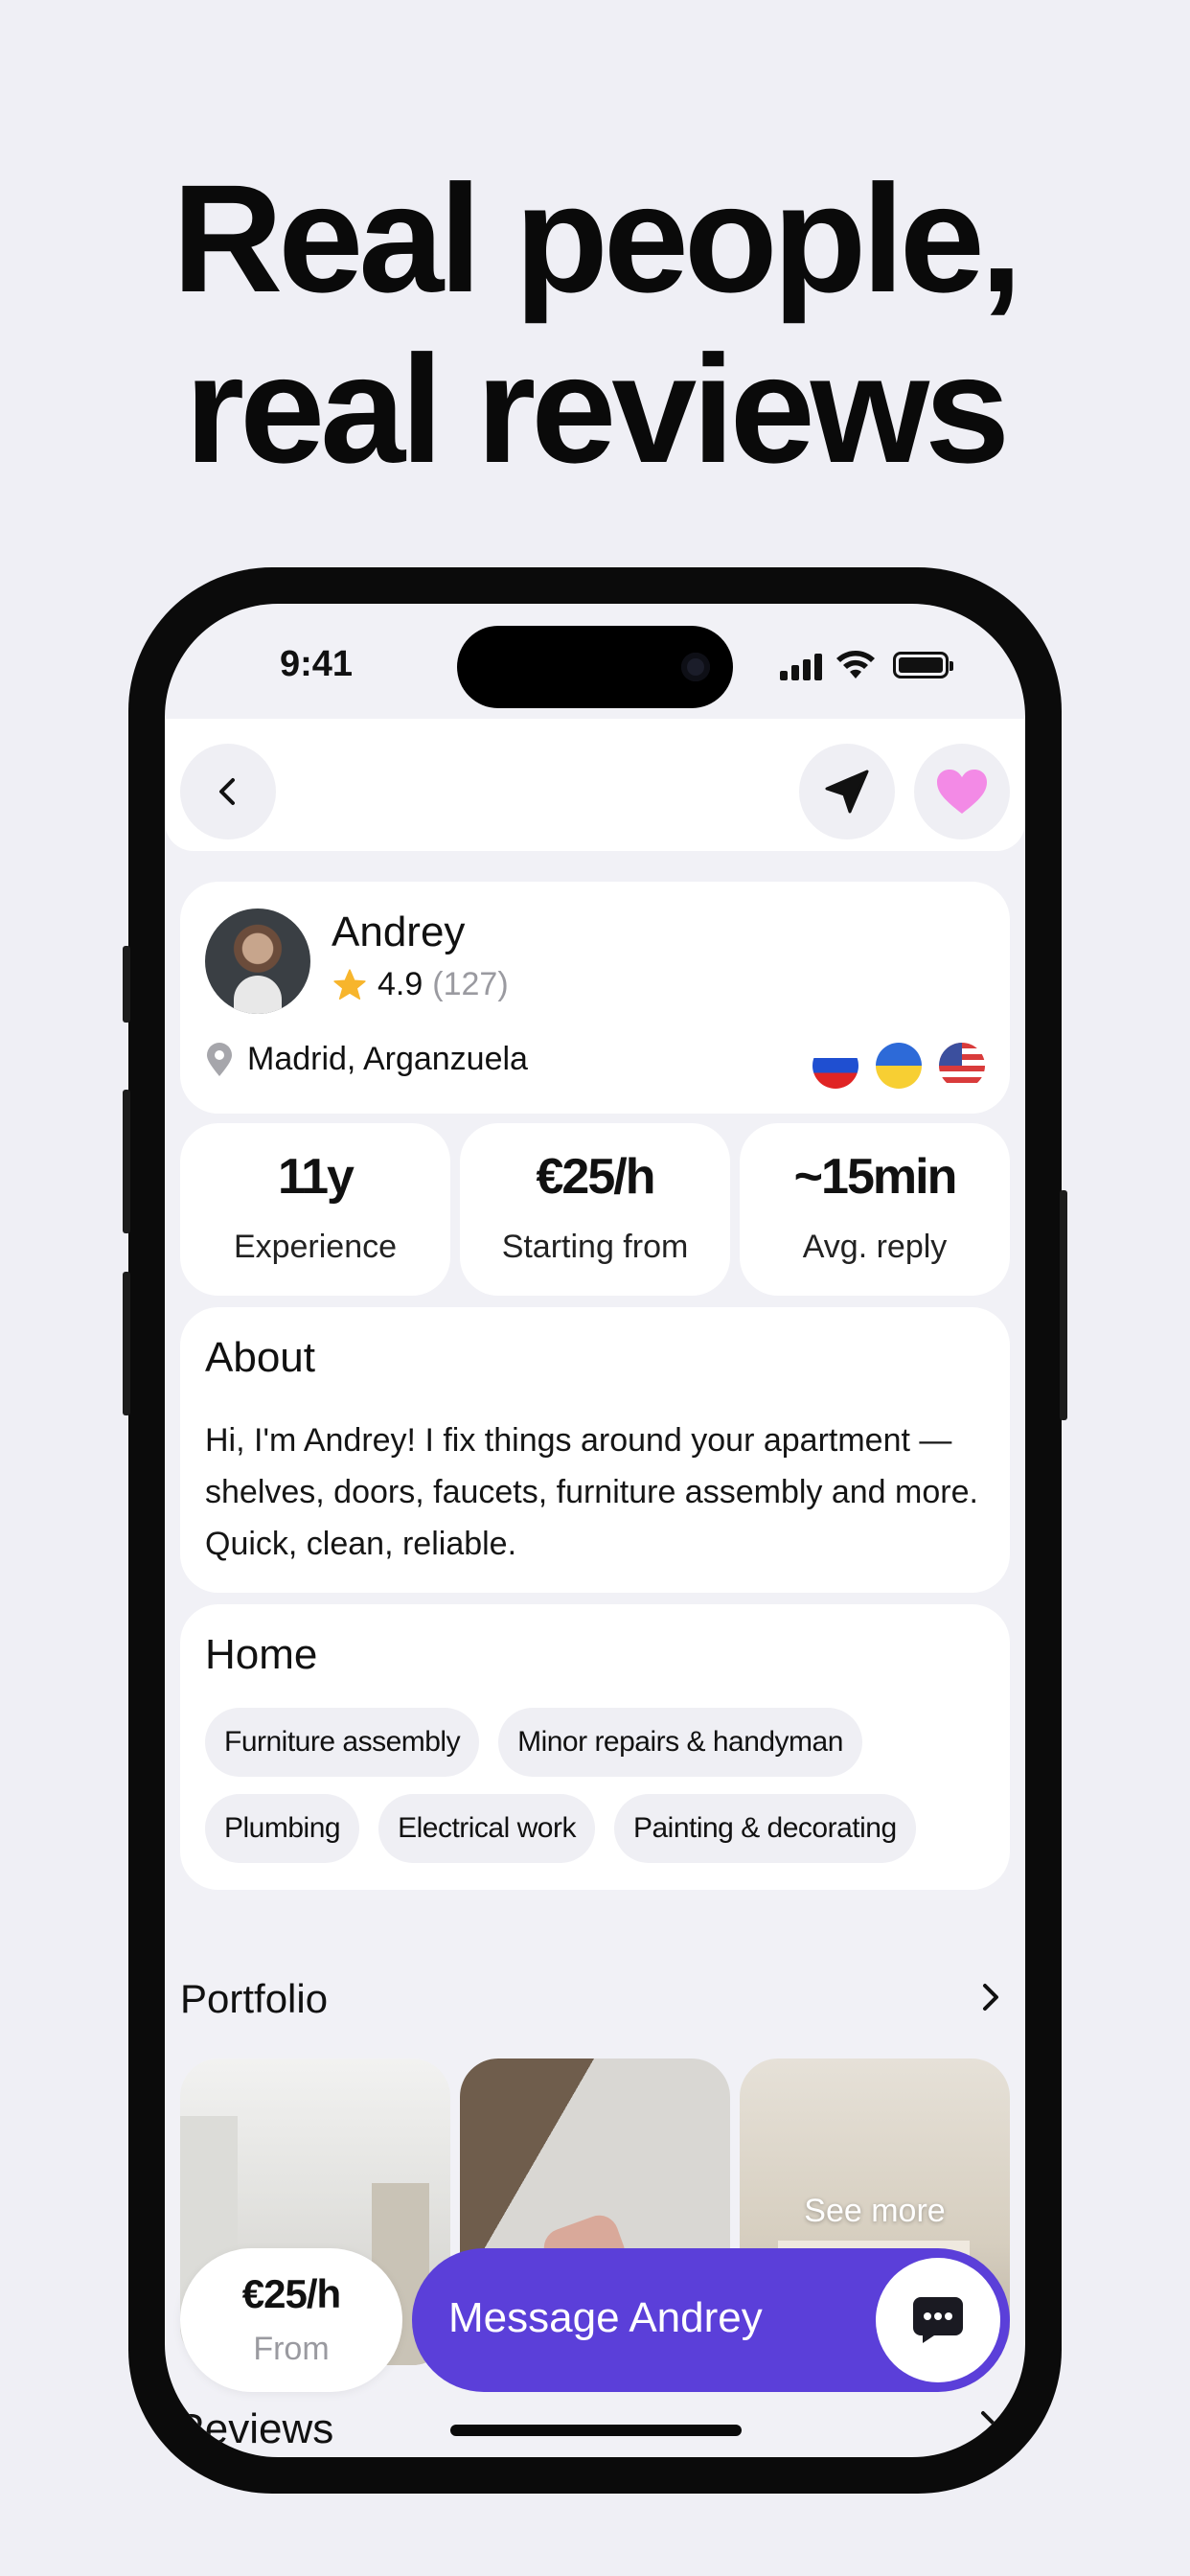 The image size is (1190, 2576). I want to click on rating: 4.9 (127), so click(421, 985).